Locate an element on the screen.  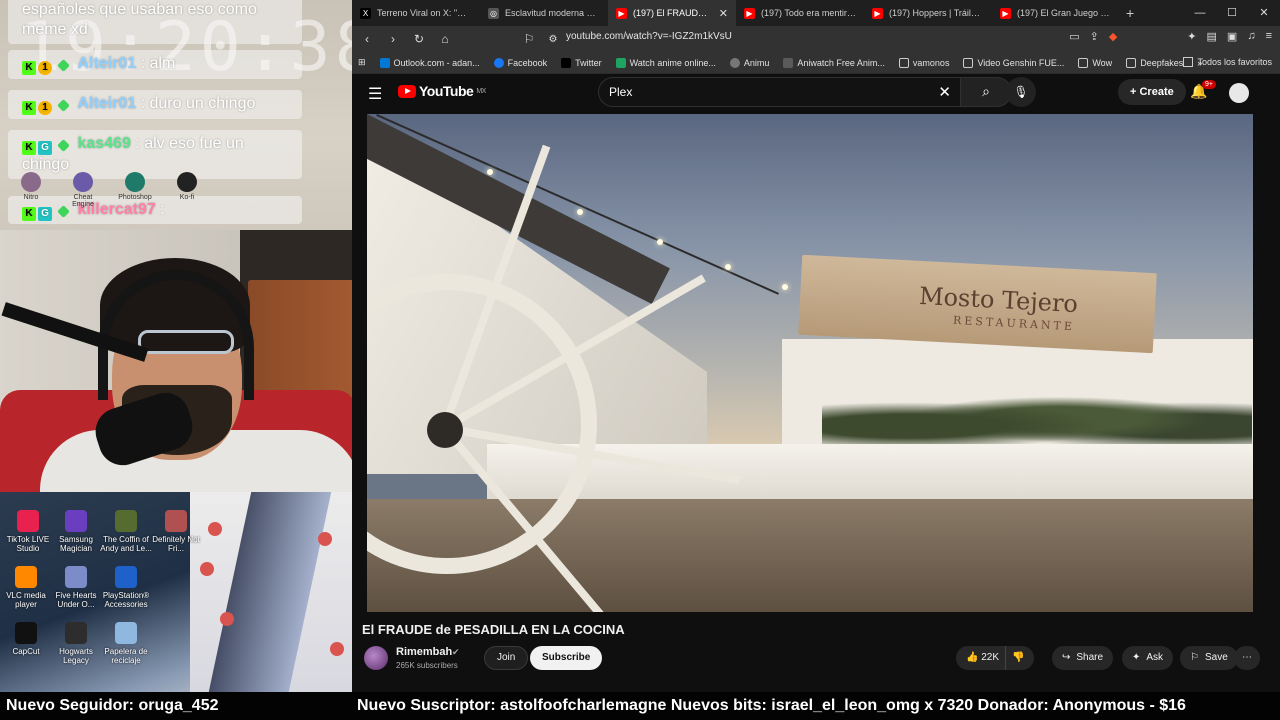
join-button: Join is located at coordinates (506, 658).